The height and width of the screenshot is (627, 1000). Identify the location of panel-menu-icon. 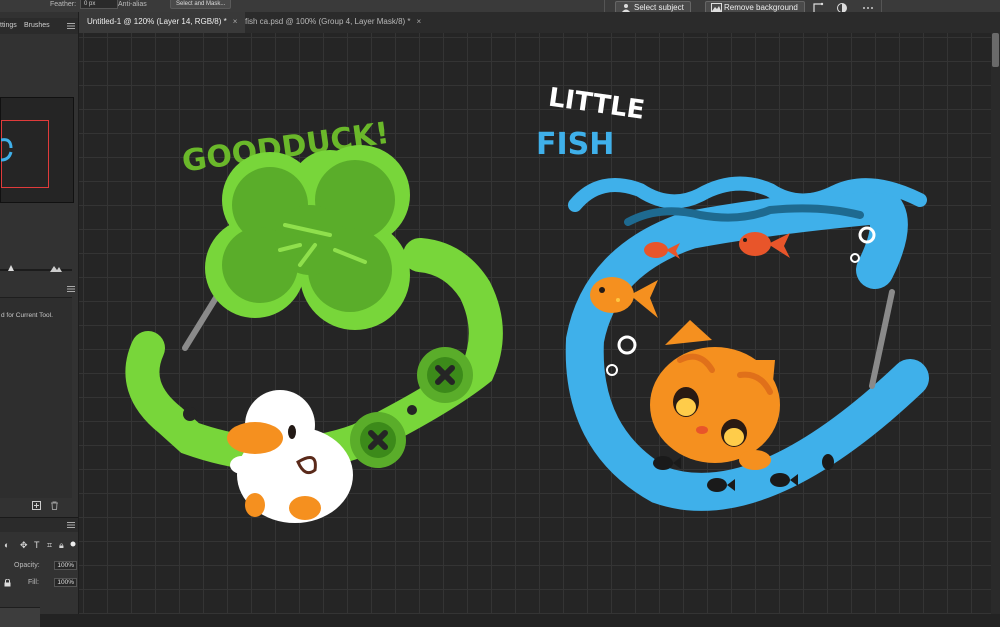
(71, 26).